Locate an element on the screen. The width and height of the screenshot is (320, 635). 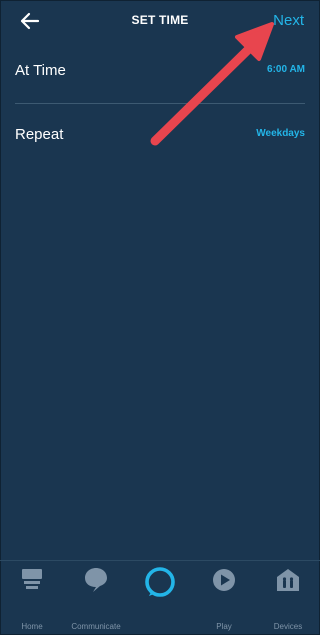
page-title: SET TIME is located at coordinates (160, 20).